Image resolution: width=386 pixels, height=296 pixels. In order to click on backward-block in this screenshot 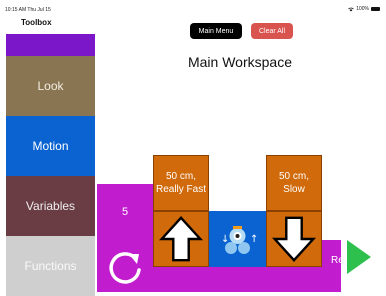, I will do `click(294, 239)`.